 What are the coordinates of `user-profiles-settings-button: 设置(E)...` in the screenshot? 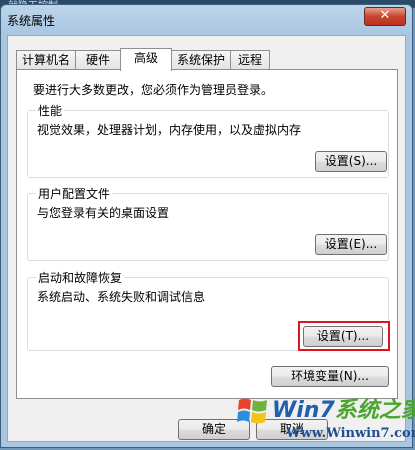 It's located at (351, 244).